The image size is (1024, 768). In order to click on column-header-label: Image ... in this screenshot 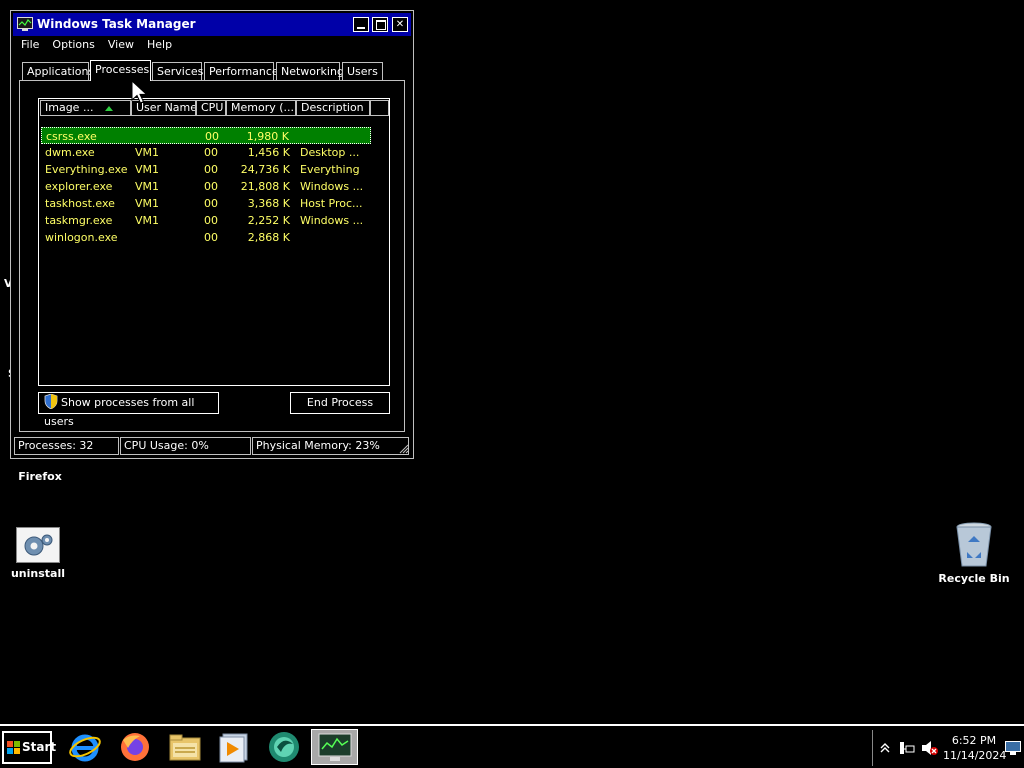, I will do `click(69, 107)`.